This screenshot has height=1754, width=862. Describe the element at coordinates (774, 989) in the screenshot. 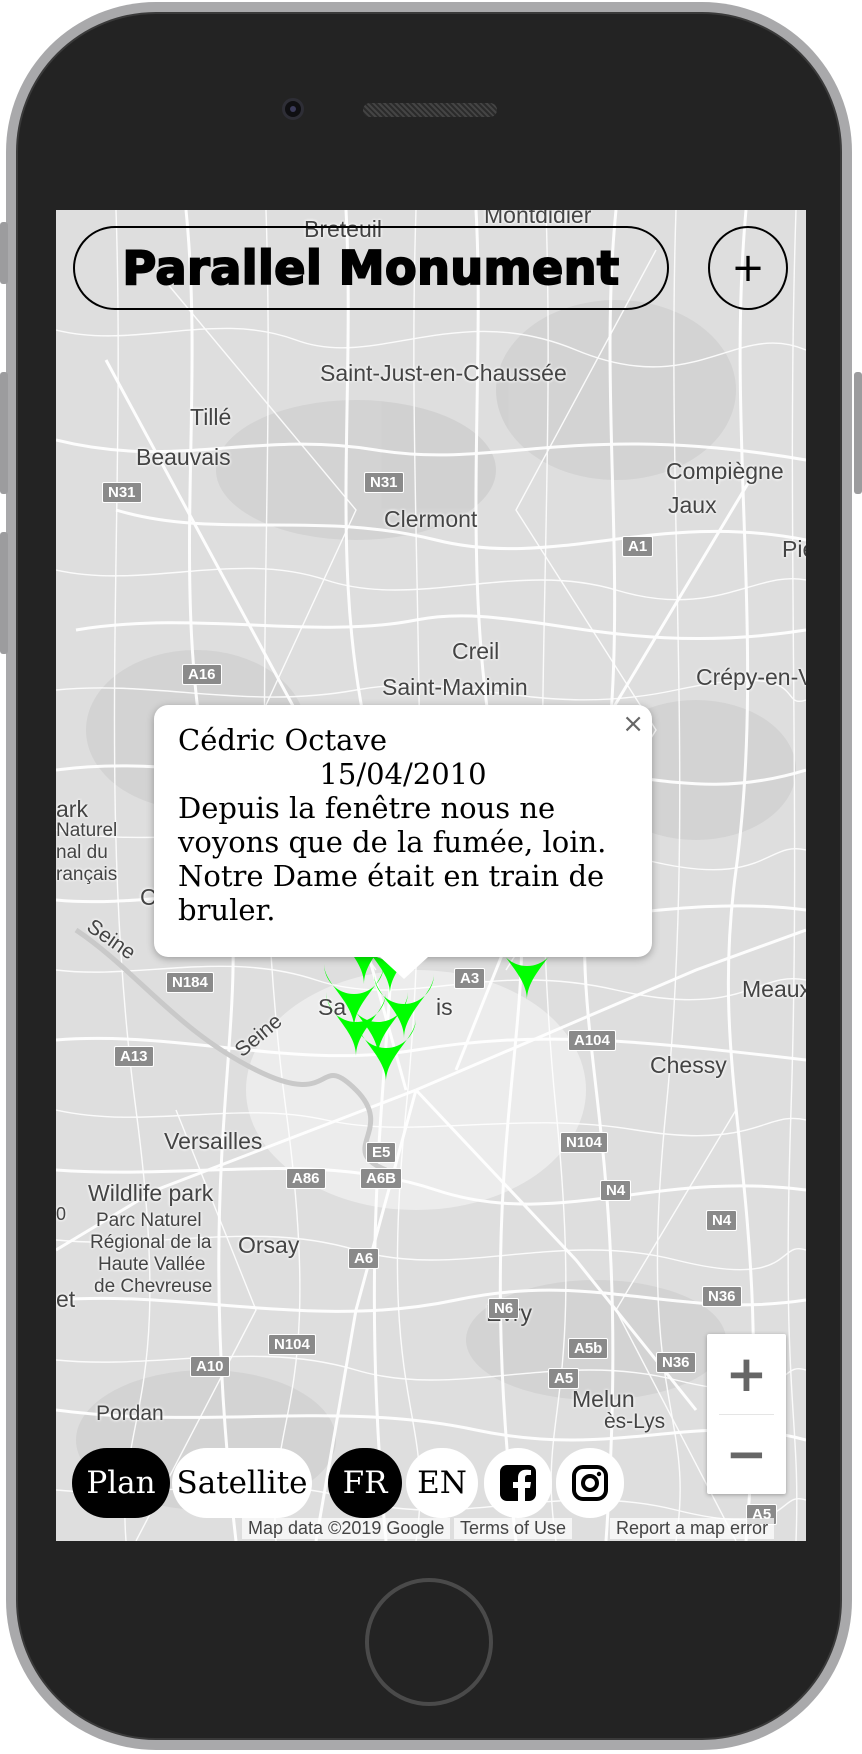

I see `place-label: Meaux` at that location.